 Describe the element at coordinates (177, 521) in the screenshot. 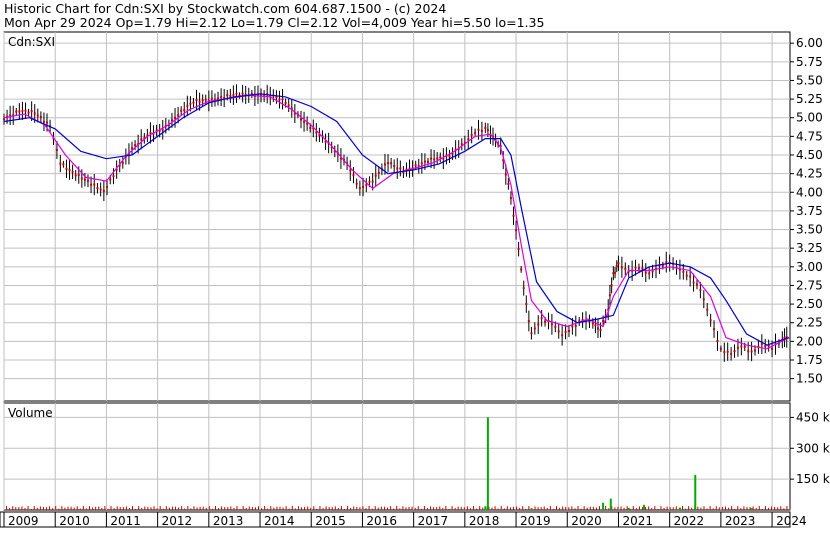

I see `x-tick-label-2012: 2012` at that location.